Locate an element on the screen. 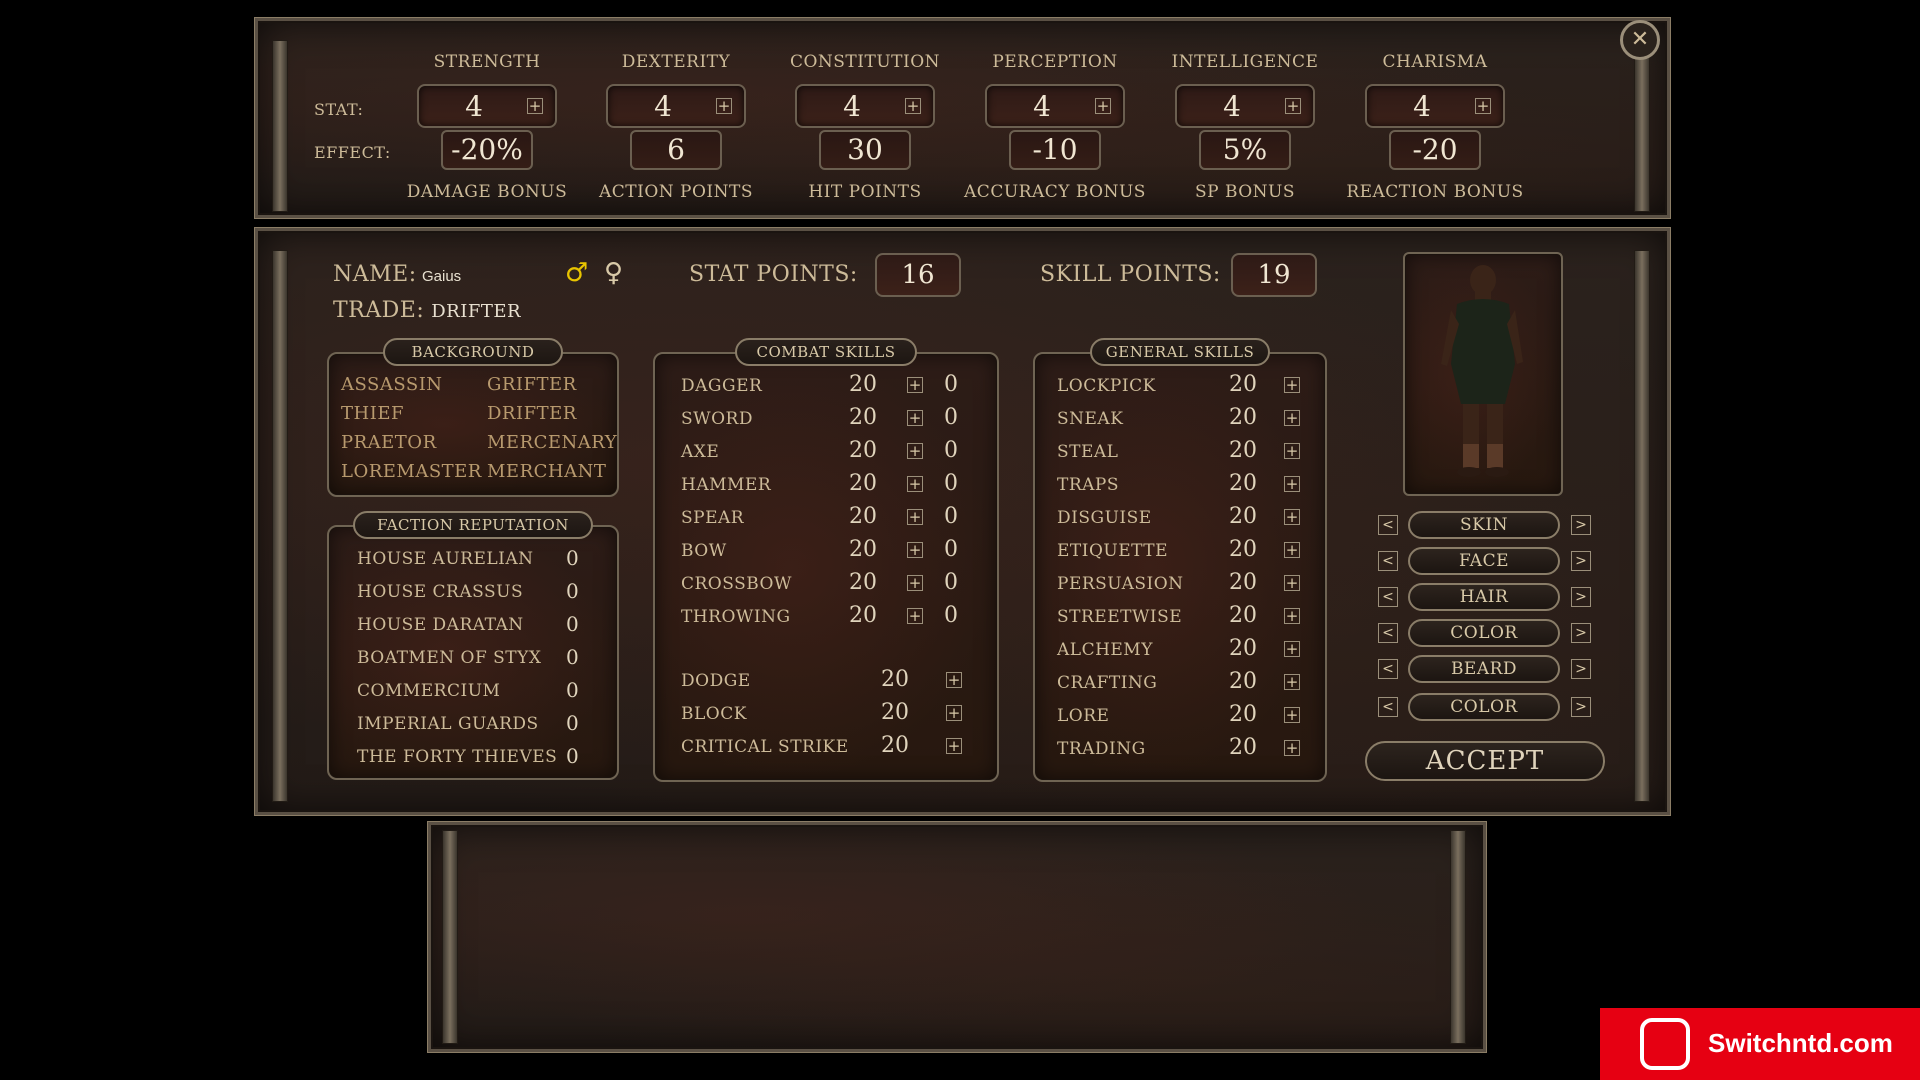  combat-skill-name: THROWING is located at coordinates (736, 617).